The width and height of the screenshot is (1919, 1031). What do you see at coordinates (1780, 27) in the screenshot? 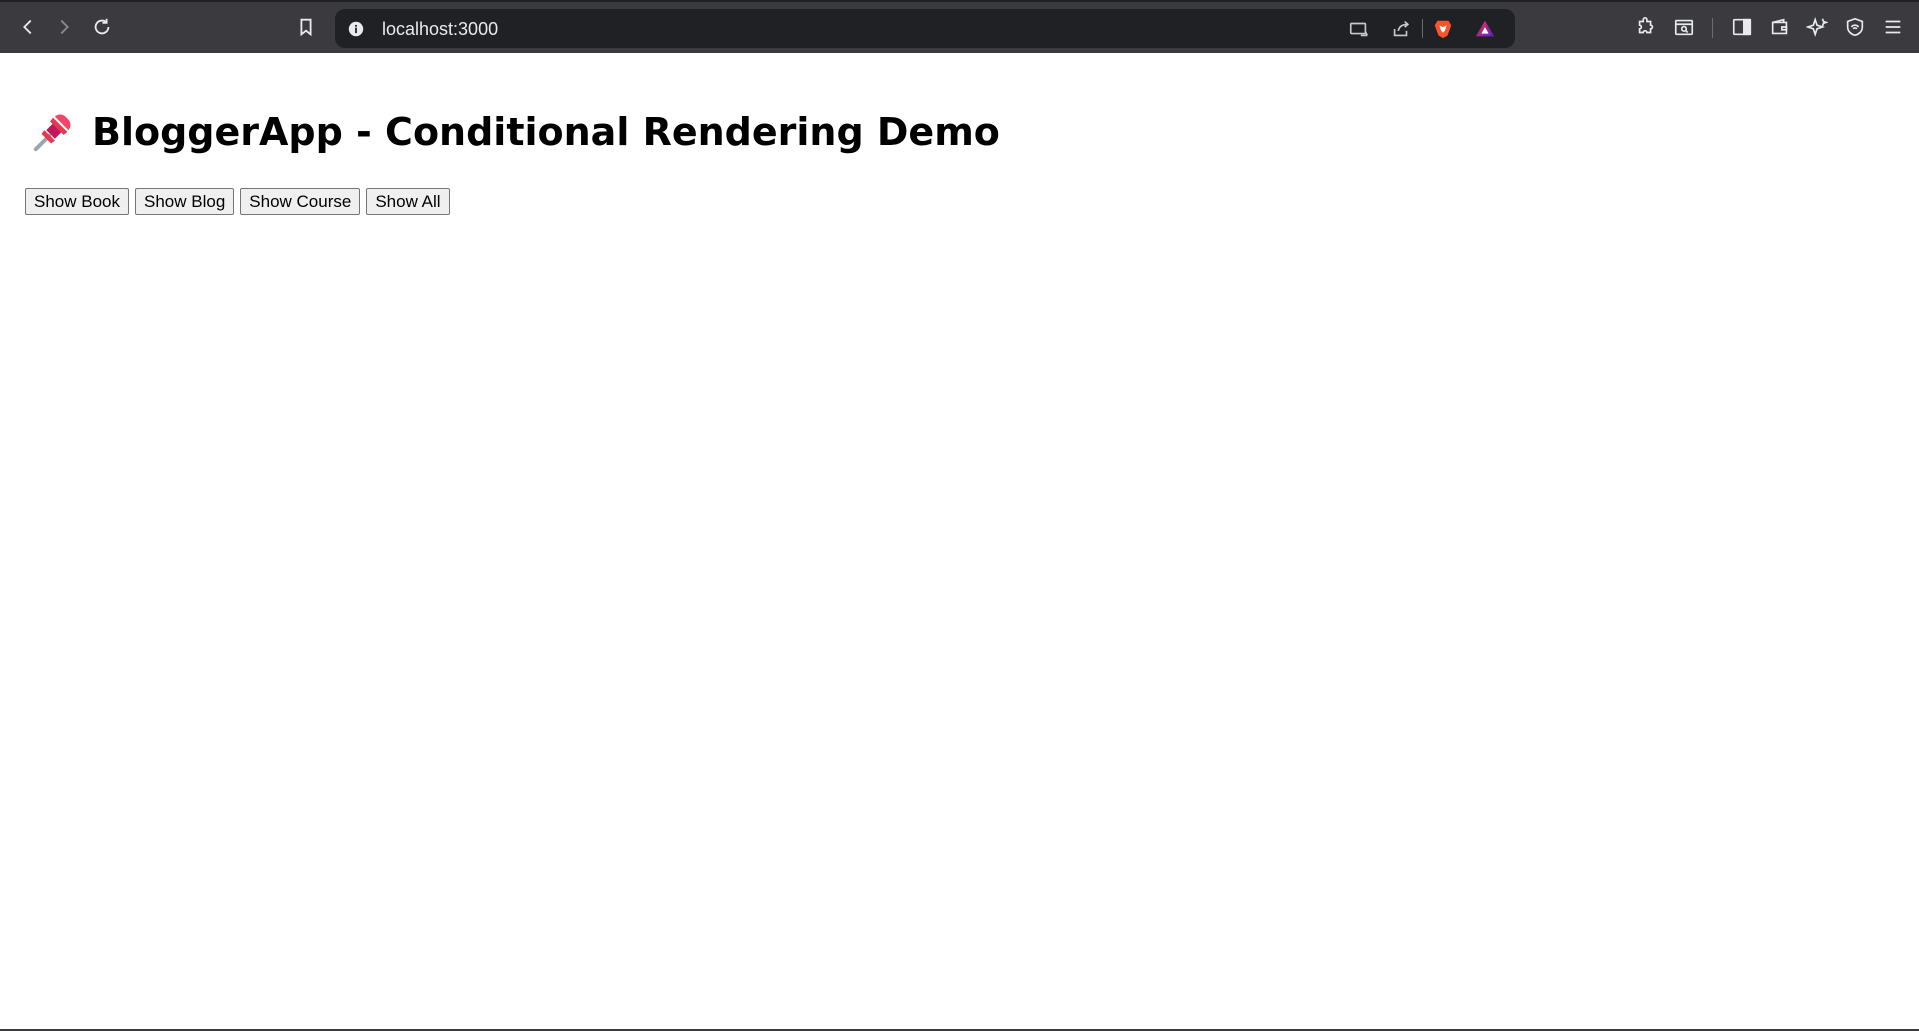
I see `wallet-icon` at bounding box center [1780, 27].